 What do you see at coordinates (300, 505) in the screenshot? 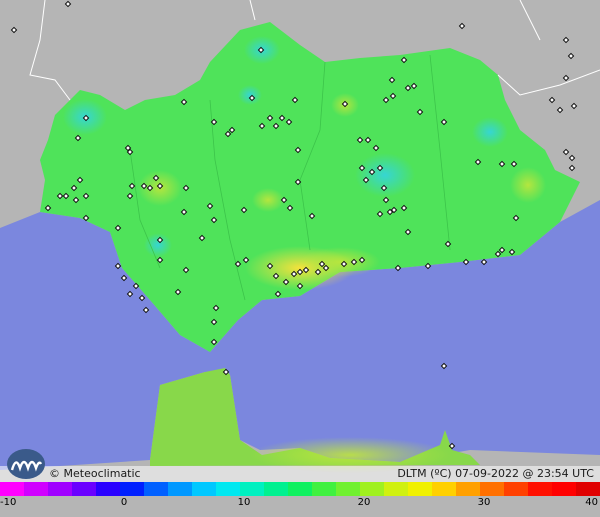
I see `color-scale-ticks: -10 0 10 20 30 40` at bounding box center [300, 505].